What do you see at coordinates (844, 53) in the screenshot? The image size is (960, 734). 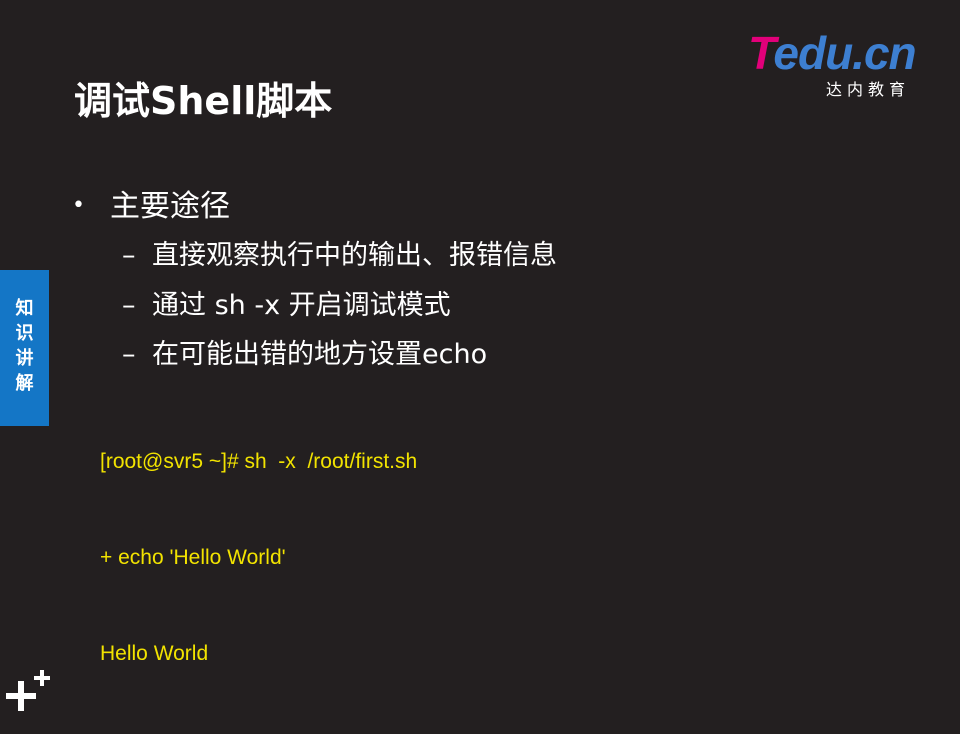 I see `logo-word-rest: edu.cn` at bounding box center [844, 53].